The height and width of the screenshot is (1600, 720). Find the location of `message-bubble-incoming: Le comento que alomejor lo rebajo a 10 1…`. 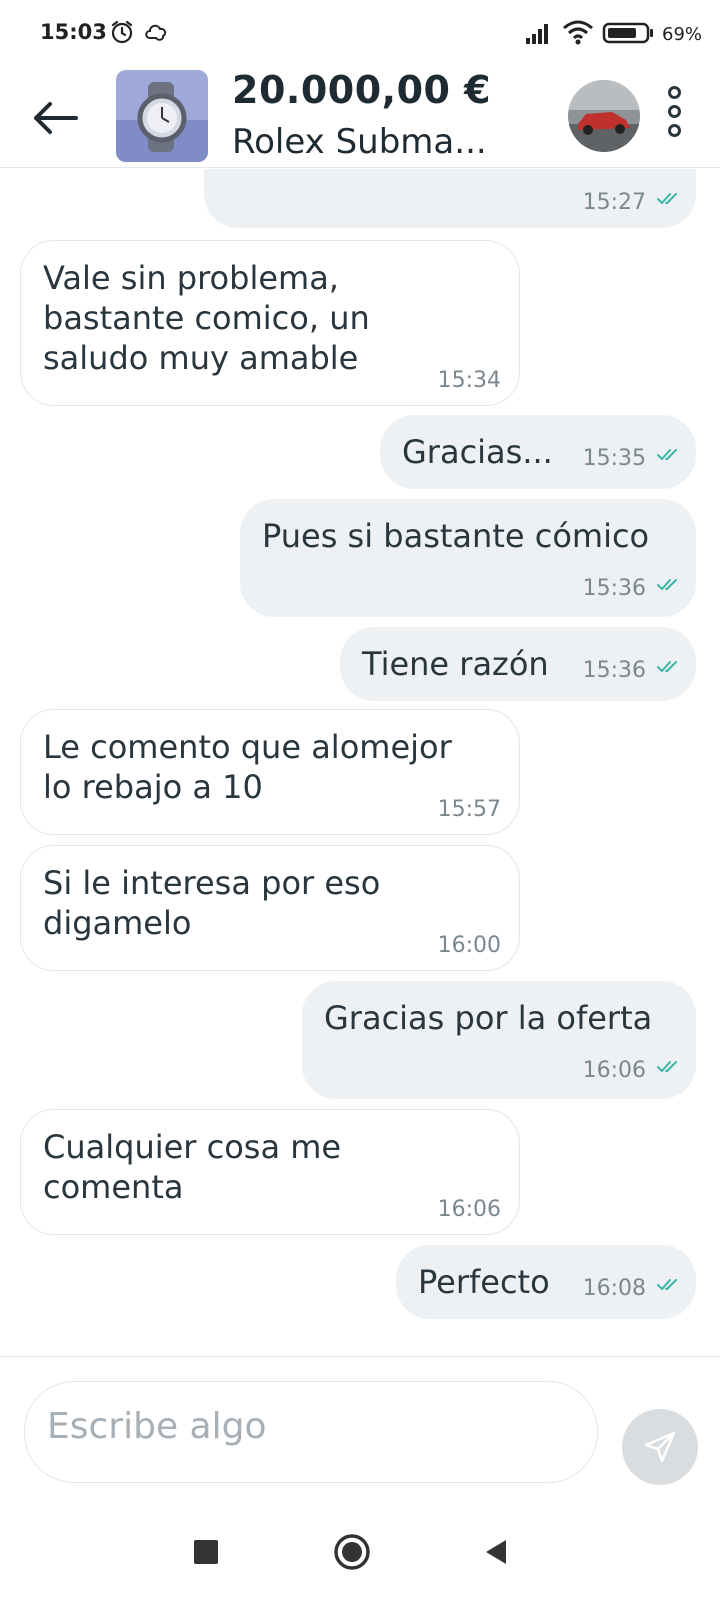

message-bubble-incoming: Le comento que alomejor lo rebajo a 10 1… is located at coordinates (270, 772).